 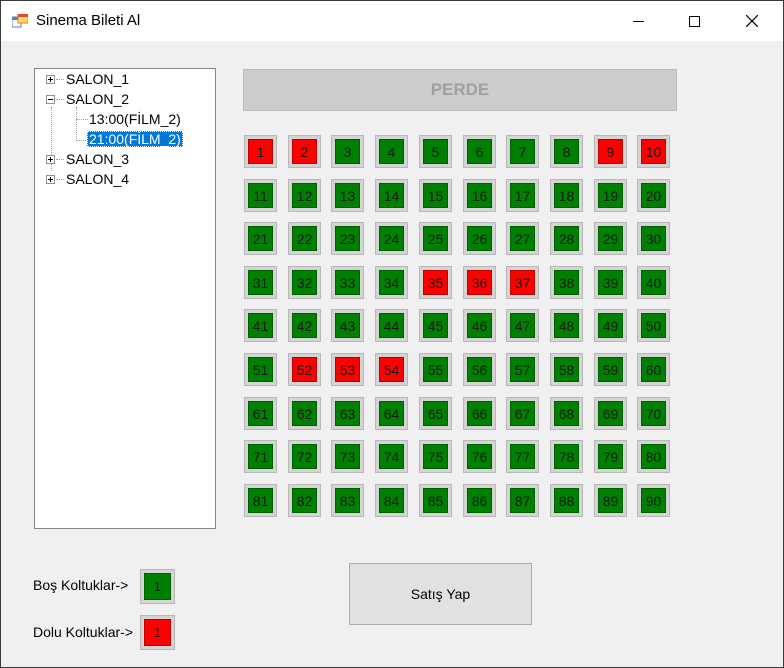 What do you see at coordinates (522, 500) in the screenshot?
I see `seat-button: 87` at bounding box center [522, 500].